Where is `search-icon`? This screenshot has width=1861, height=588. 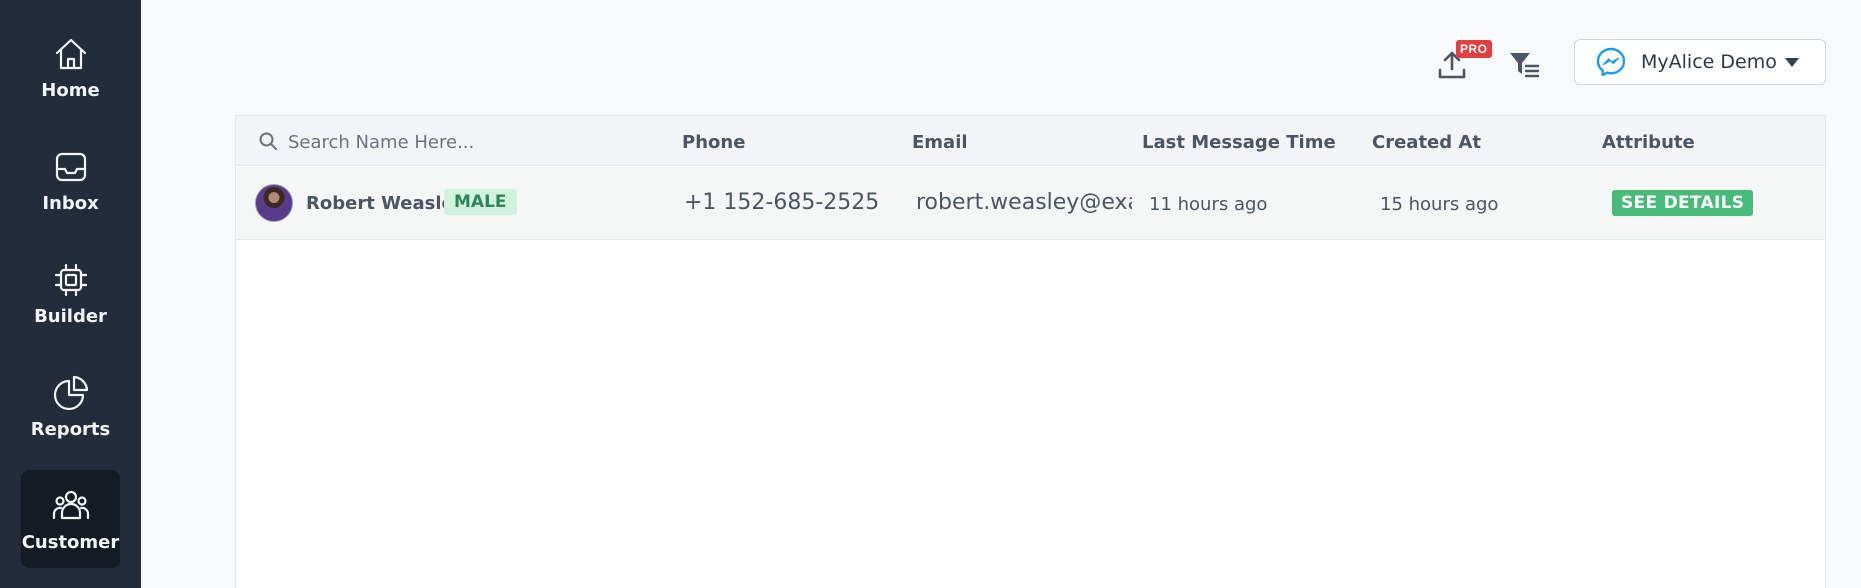
search-icon is located at coordinates (268, 141).